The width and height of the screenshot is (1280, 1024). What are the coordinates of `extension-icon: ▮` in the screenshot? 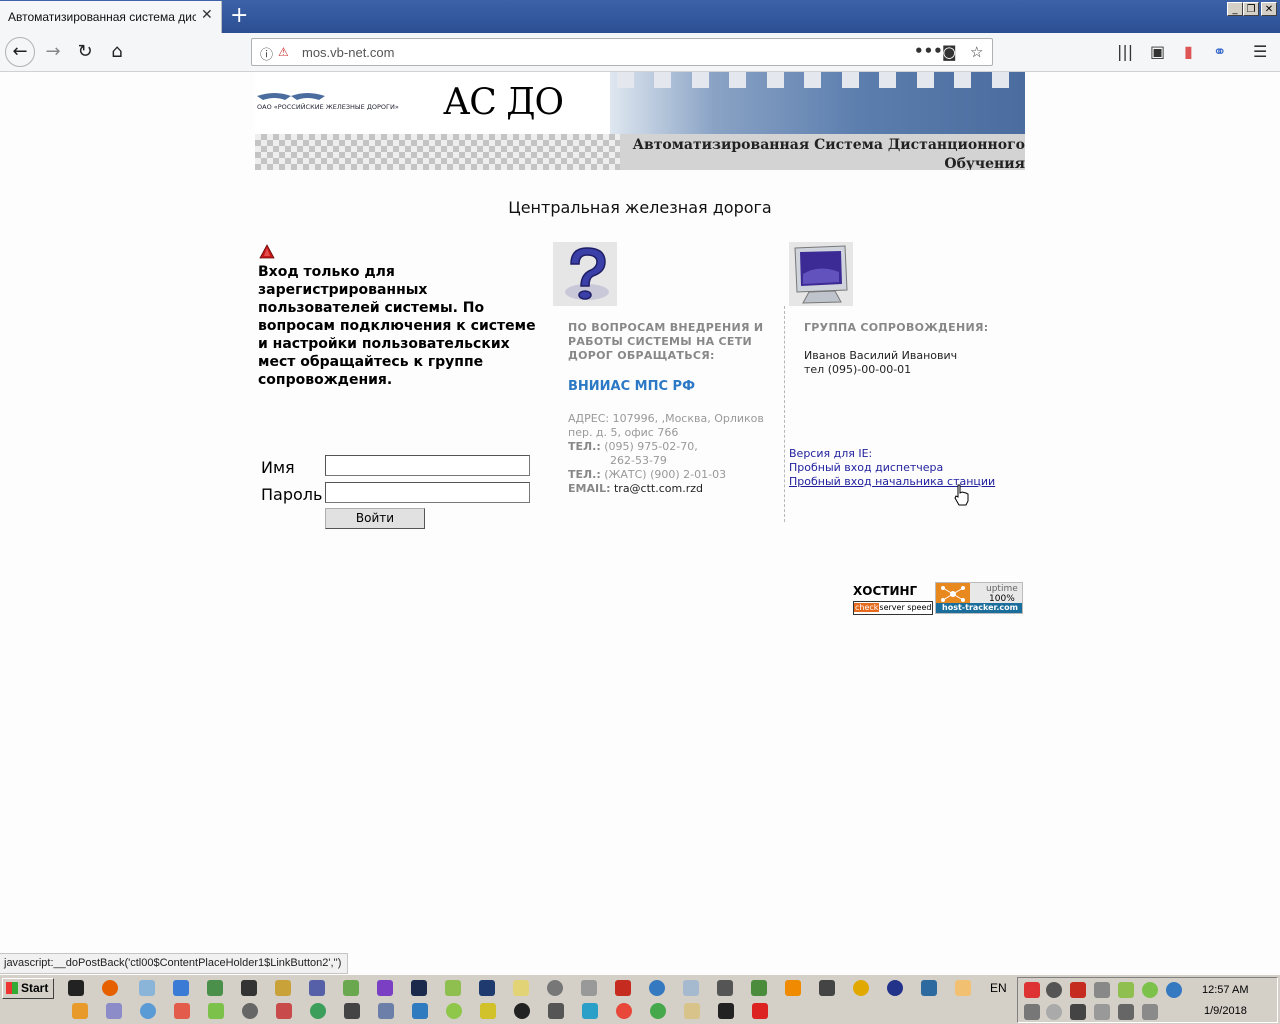 It's located at (1188, 51).